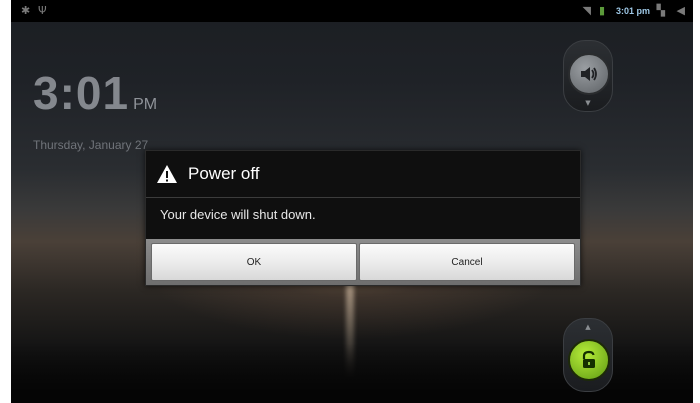 This screenshot has width=700, height=403. I want to click on volume-icon, so click(589, 74).